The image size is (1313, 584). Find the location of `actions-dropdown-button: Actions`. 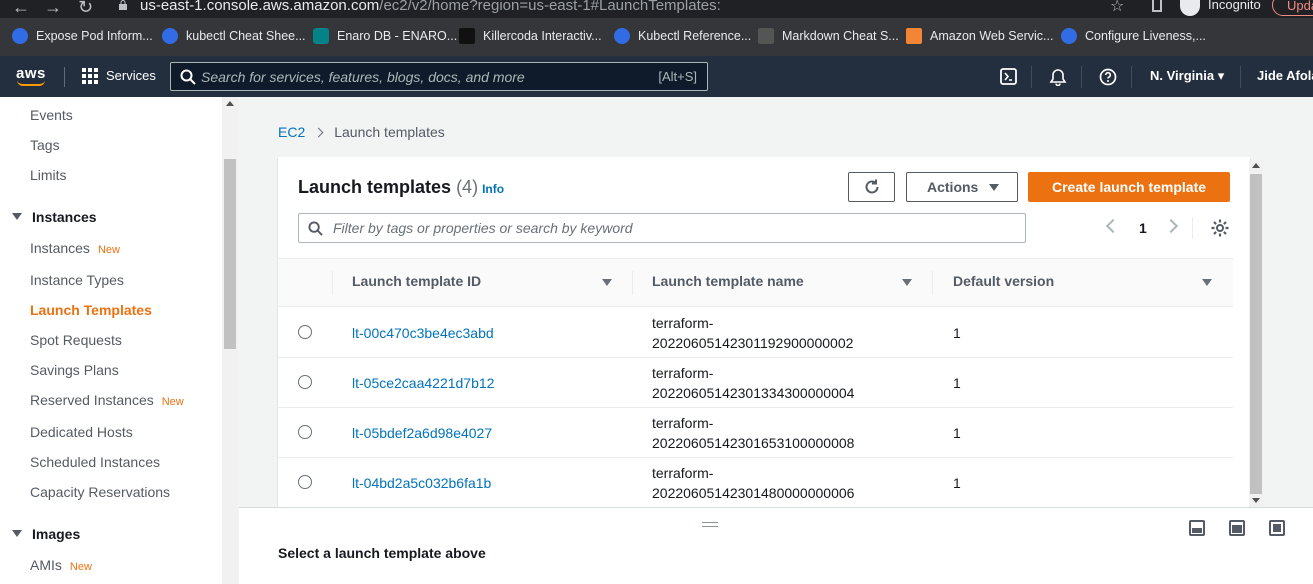

actions-dropdown-button: Actions is located at coordinates (962, 187).